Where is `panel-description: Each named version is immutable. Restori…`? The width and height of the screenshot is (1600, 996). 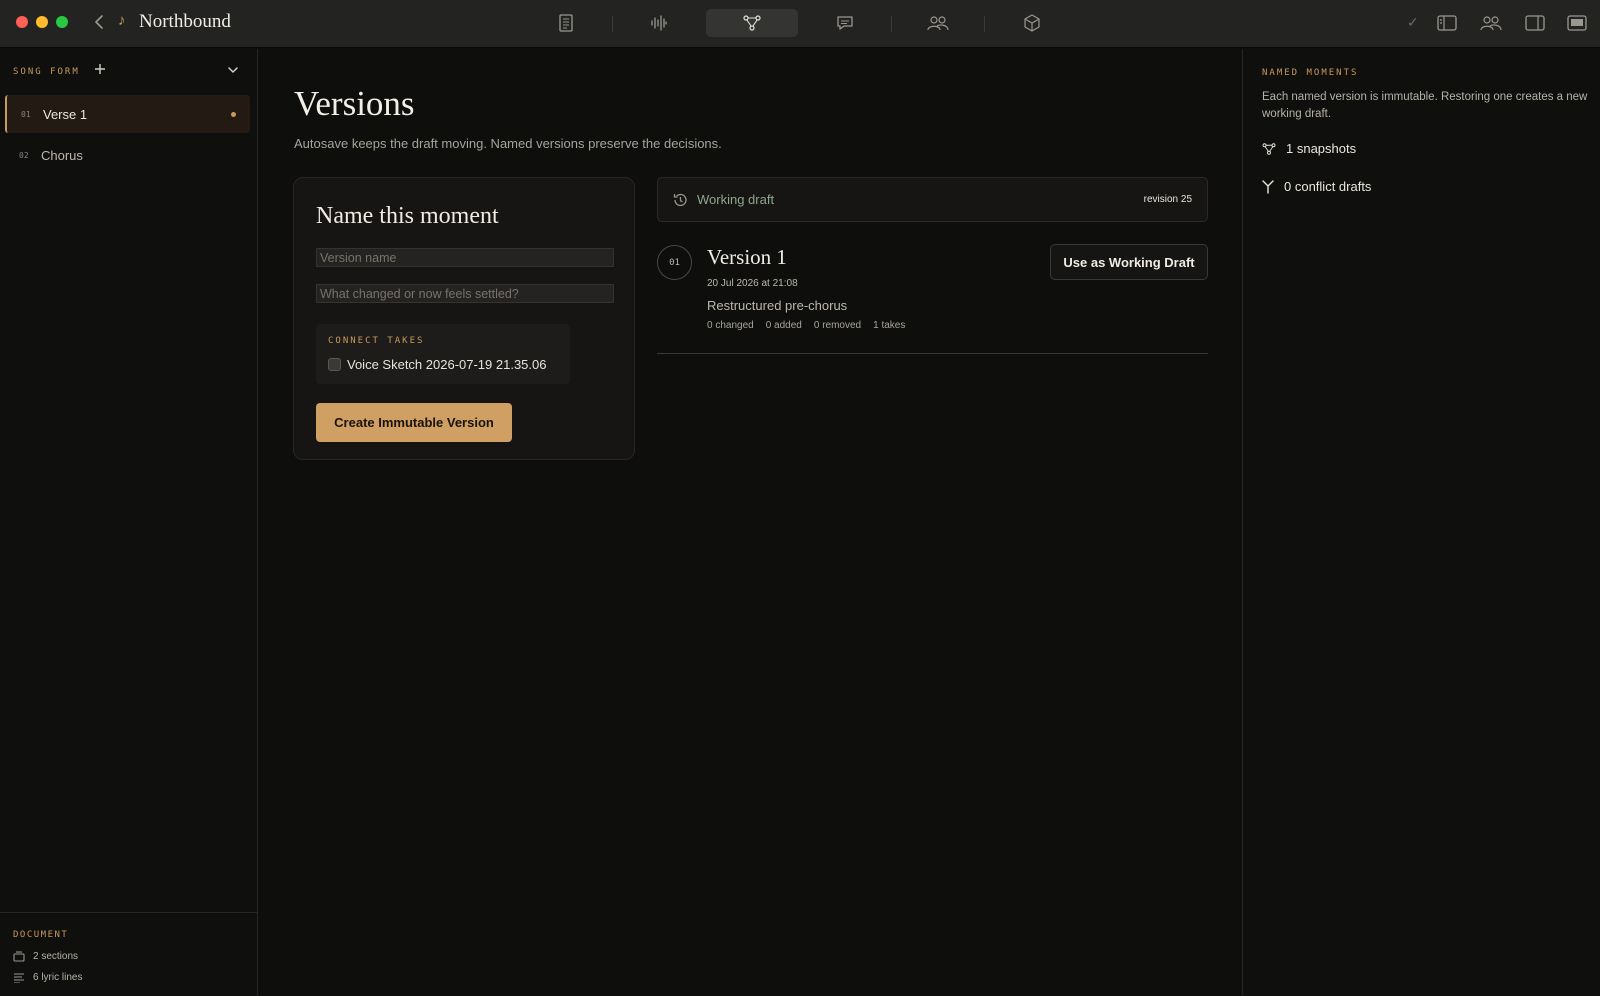 panel-description: Each named version is immutable. Restori… is located at coordinates (1425, 105).